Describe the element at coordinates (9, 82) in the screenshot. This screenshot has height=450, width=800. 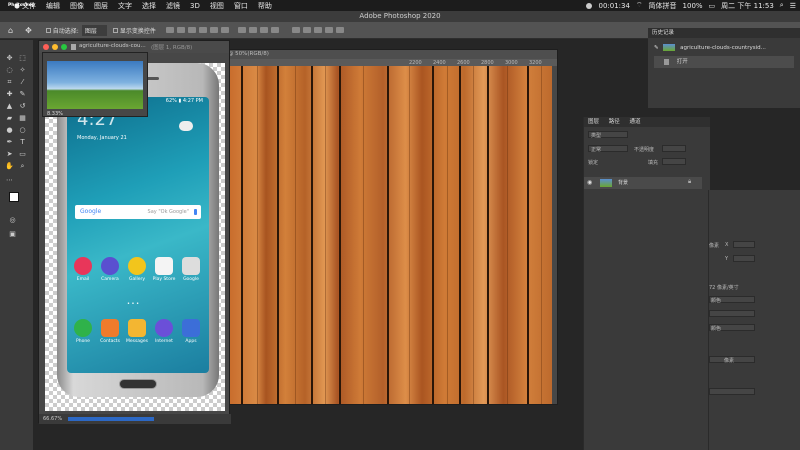
I see `crop-tool-icon: ⌗` at that location.